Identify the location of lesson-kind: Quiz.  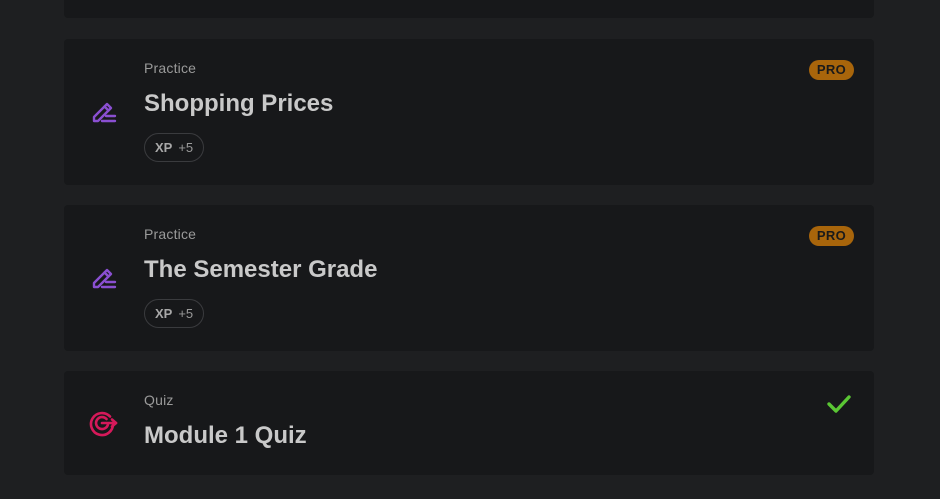
(159, 400).